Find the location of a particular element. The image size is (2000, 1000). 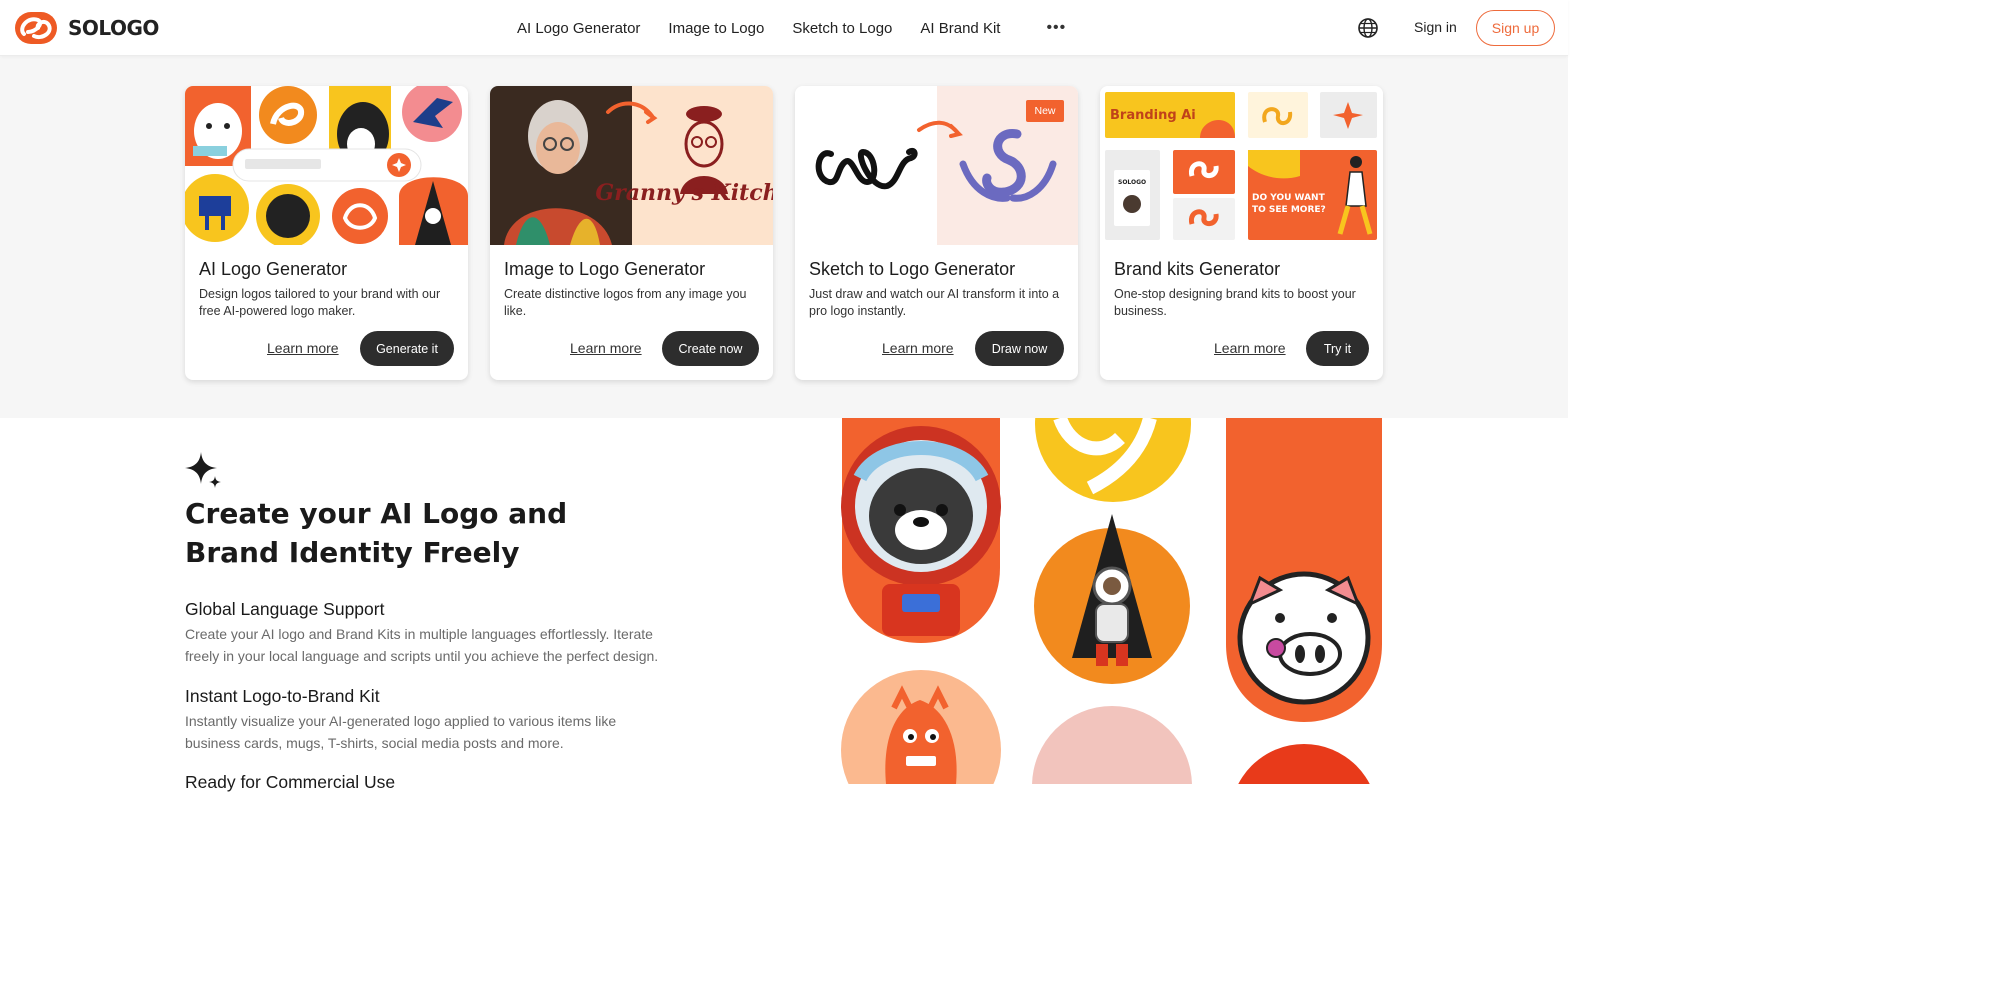

grannys-kitchen-art-text: Granny's Kitchen is located at coordinates (684, 193).